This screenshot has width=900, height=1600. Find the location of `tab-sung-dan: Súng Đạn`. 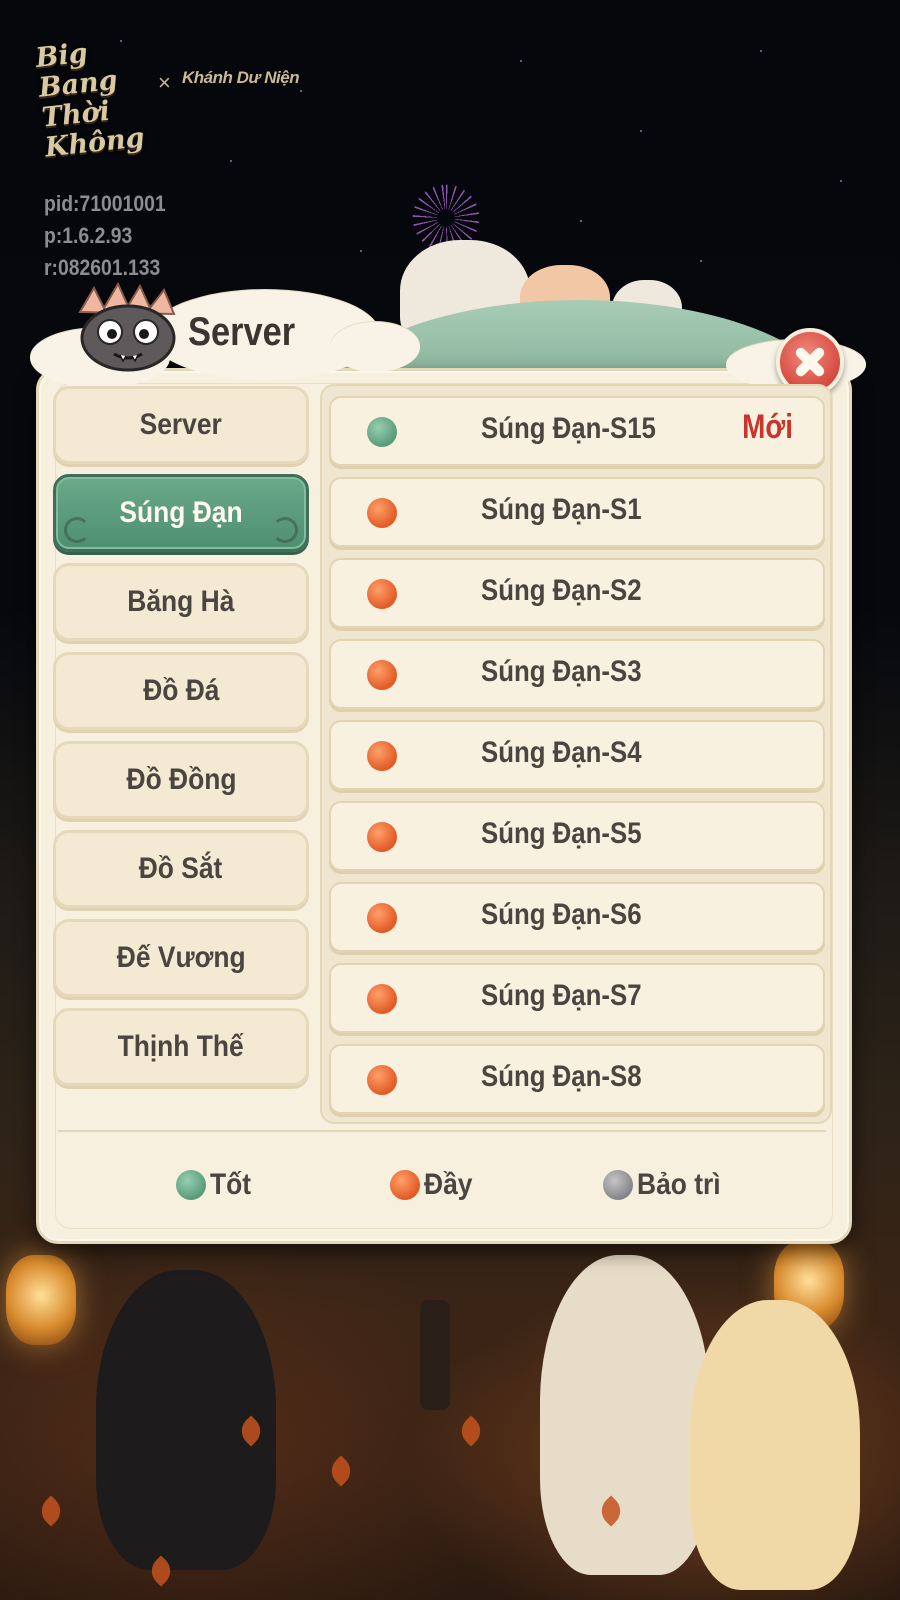

tab-sung-dan: Súng Đạn is located at coordinates (181, 513).